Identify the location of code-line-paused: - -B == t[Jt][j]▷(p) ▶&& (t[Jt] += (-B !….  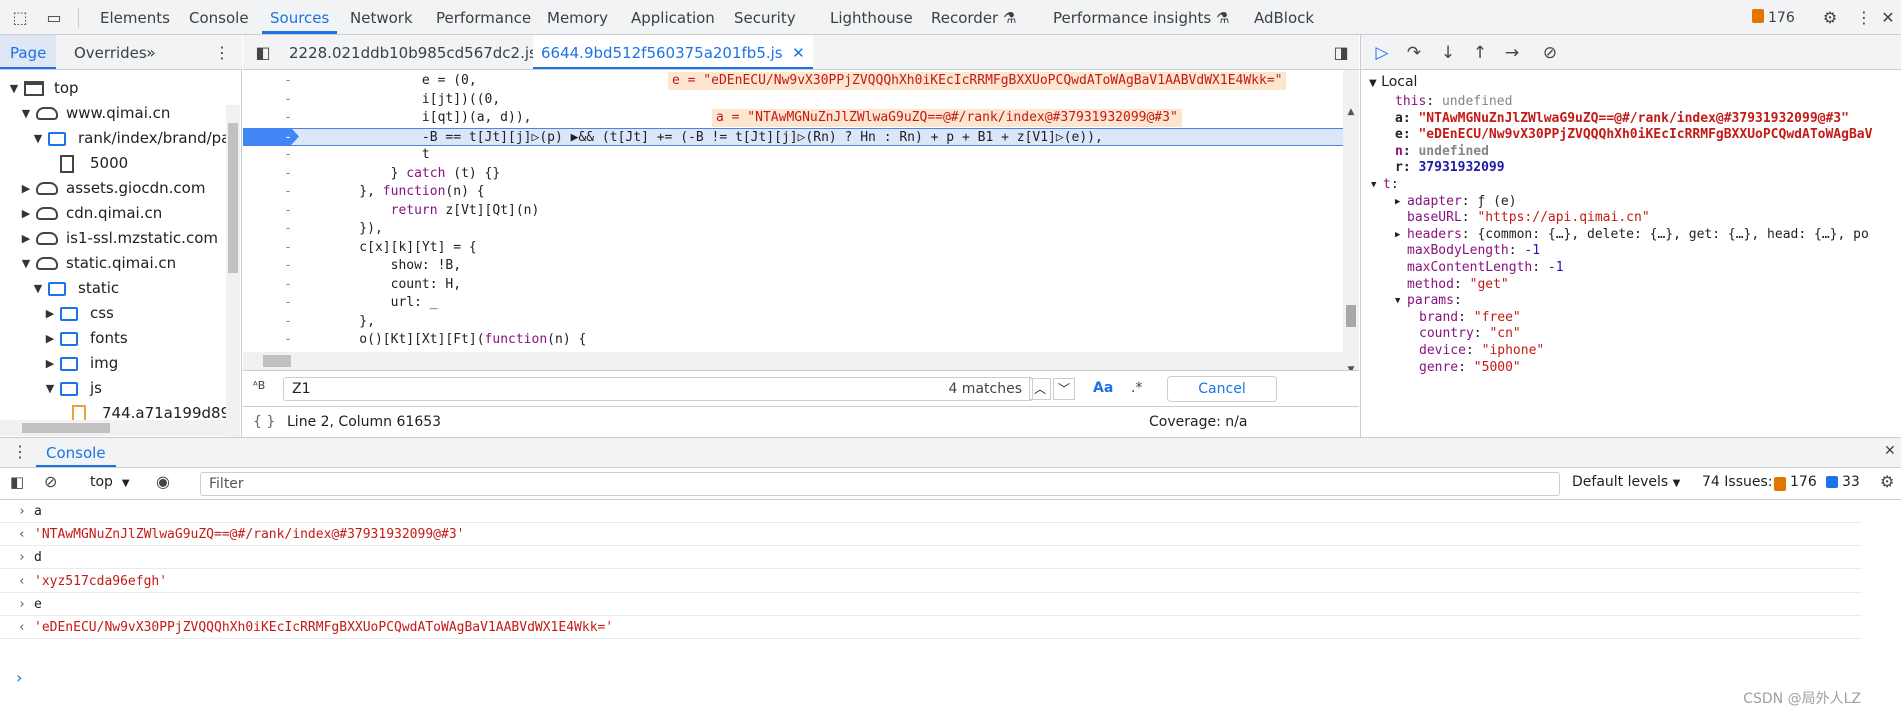
(793, 136).